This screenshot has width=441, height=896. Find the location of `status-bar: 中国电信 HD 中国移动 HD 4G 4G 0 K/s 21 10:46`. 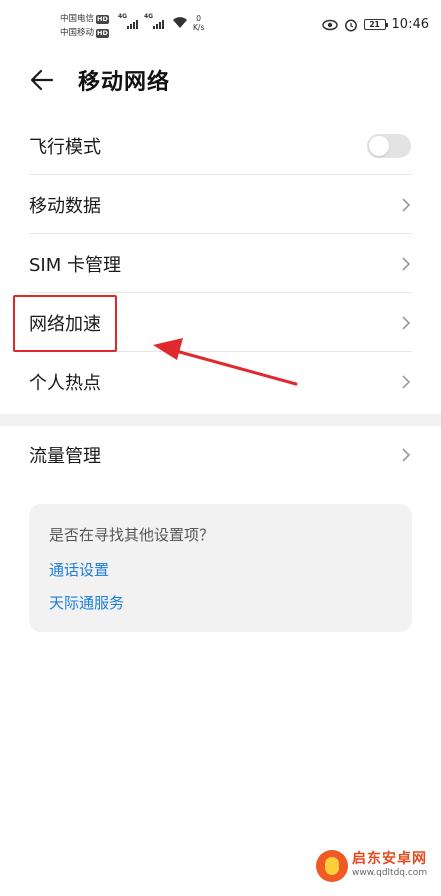

status-bar: 中国电信 HD 中国移动 HD 4G 4G 0 K/s 21 10:46 is located at coordinates (220, 26).